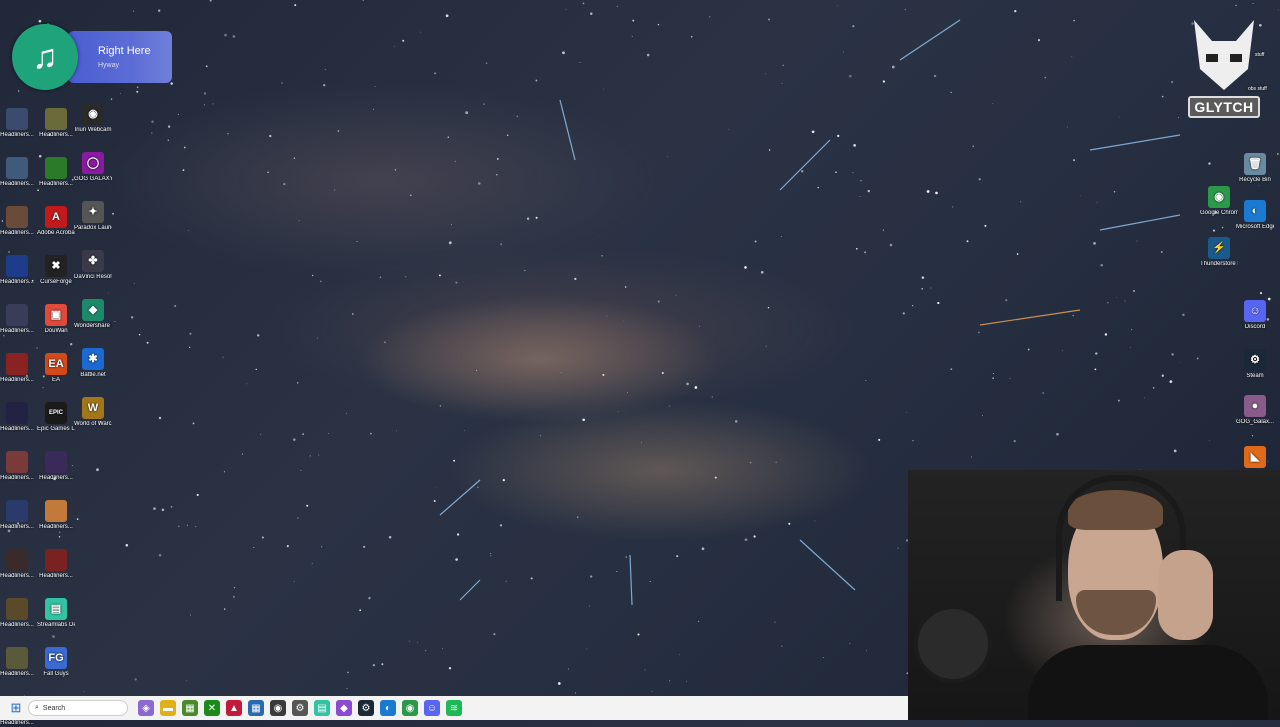 The height and width of the screenshot is (727, 1280). Describe the element at coordinates (1259, 55) in the screenshot. I see `folder-label-stuff: stuff` at that location.